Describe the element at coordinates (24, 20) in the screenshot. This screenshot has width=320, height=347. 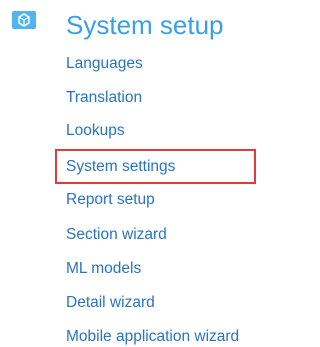
I see `settings-cube-icon` at that location.